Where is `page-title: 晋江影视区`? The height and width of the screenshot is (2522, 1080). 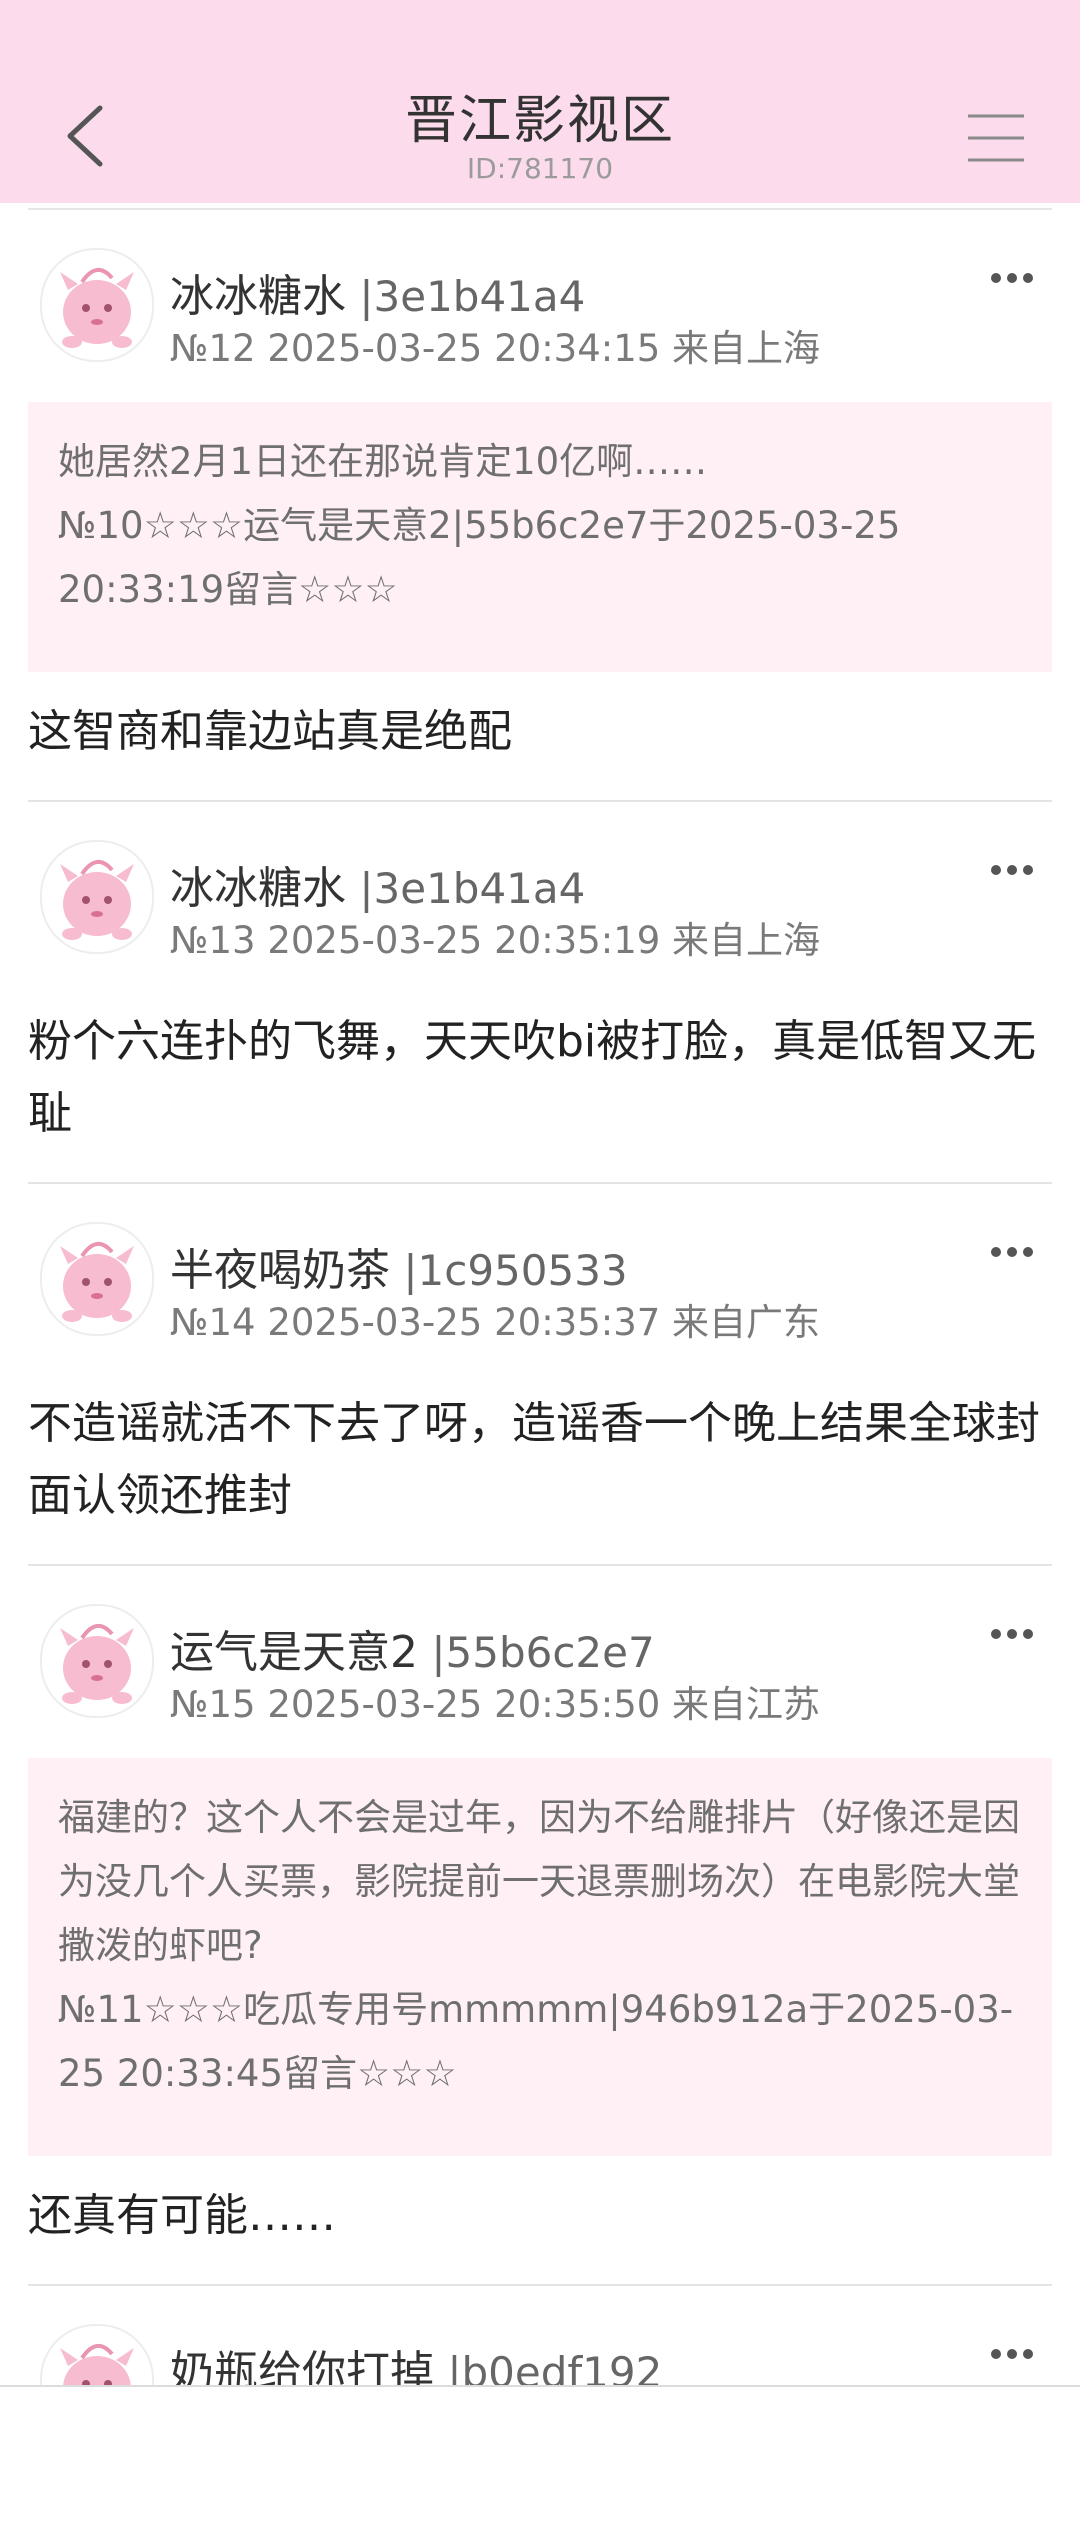 page-title: 晋江影视区 is located at coordinates (539, 121).